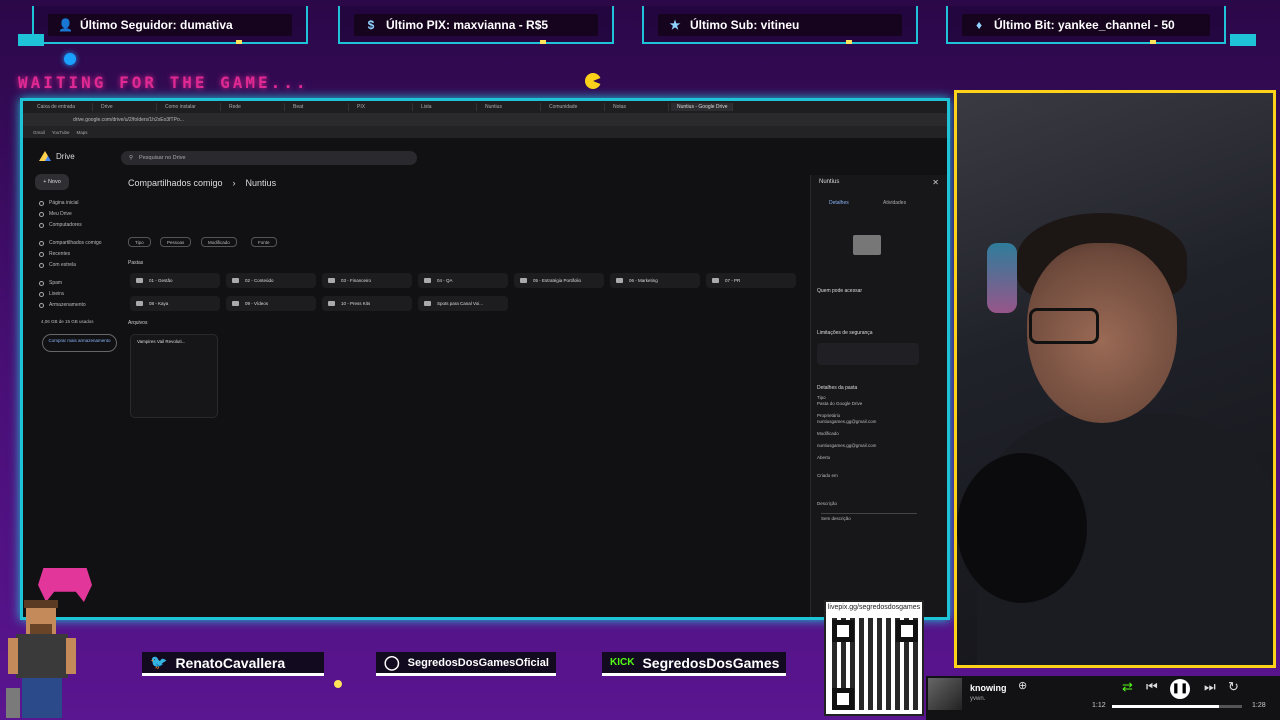 The height and width of the screenshot is (720, 1280). I want to click on nav-item-home: Página inicial, so click(58, 203).